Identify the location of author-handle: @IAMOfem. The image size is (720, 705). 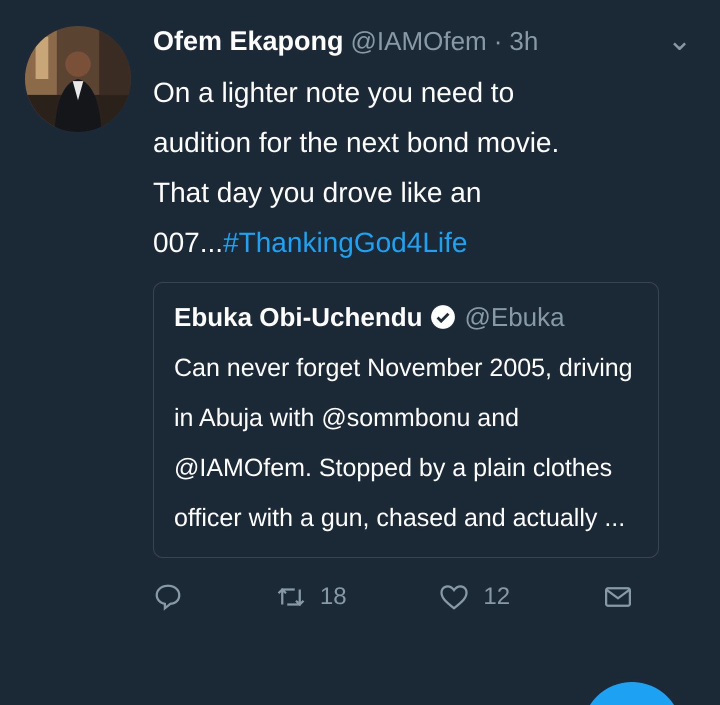
(418, 41).